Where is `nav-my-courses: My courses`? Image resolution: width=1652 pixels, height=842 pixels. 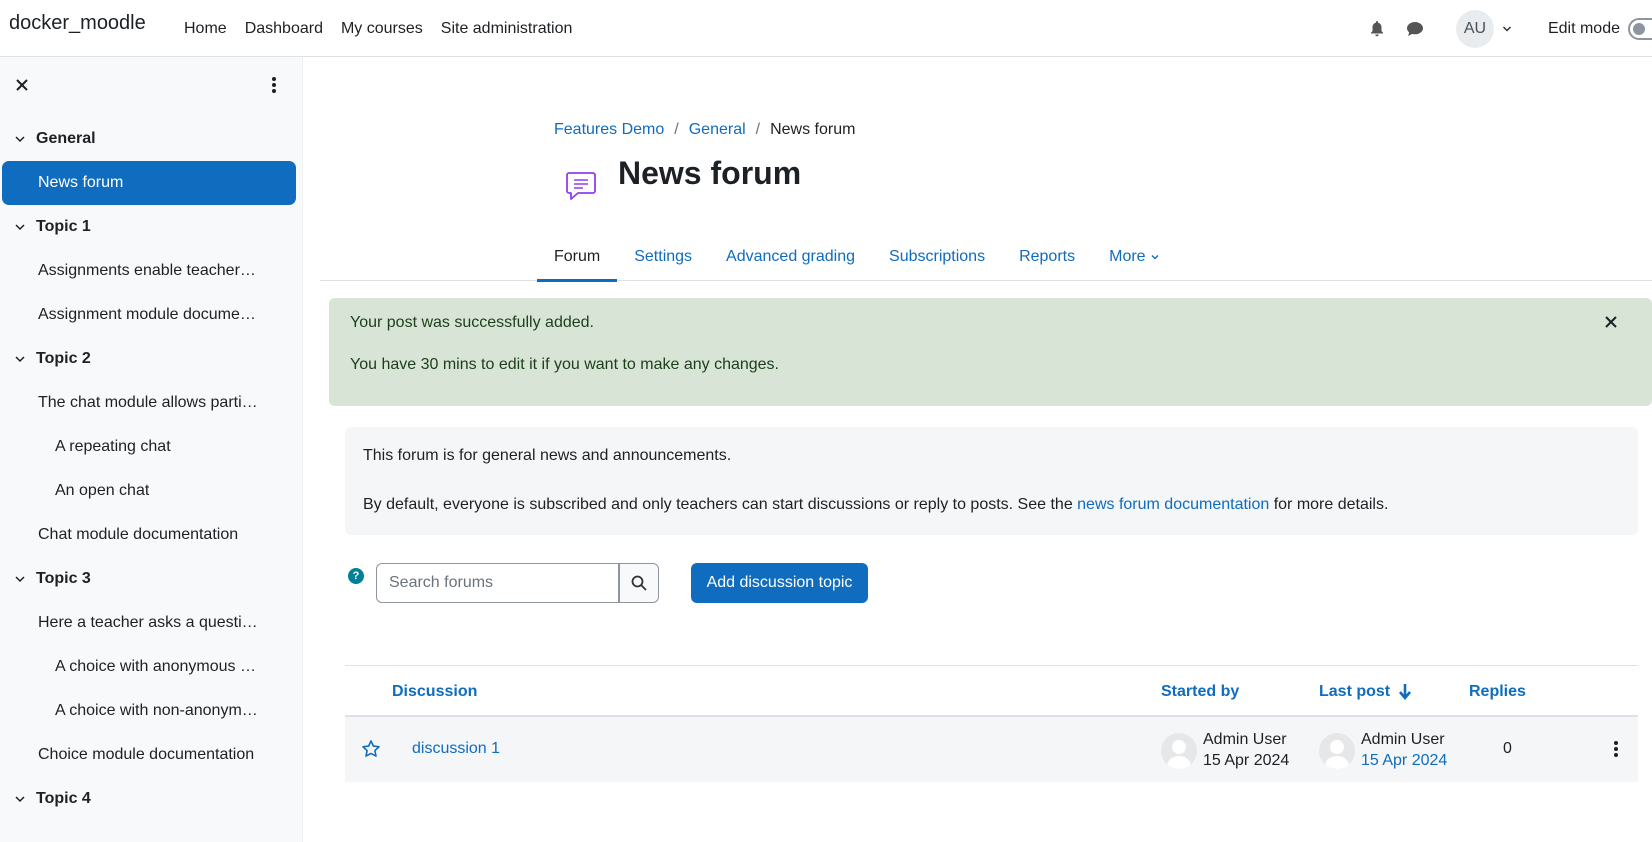
nav-my-courses: My courses is located at coordinates (382, 29).